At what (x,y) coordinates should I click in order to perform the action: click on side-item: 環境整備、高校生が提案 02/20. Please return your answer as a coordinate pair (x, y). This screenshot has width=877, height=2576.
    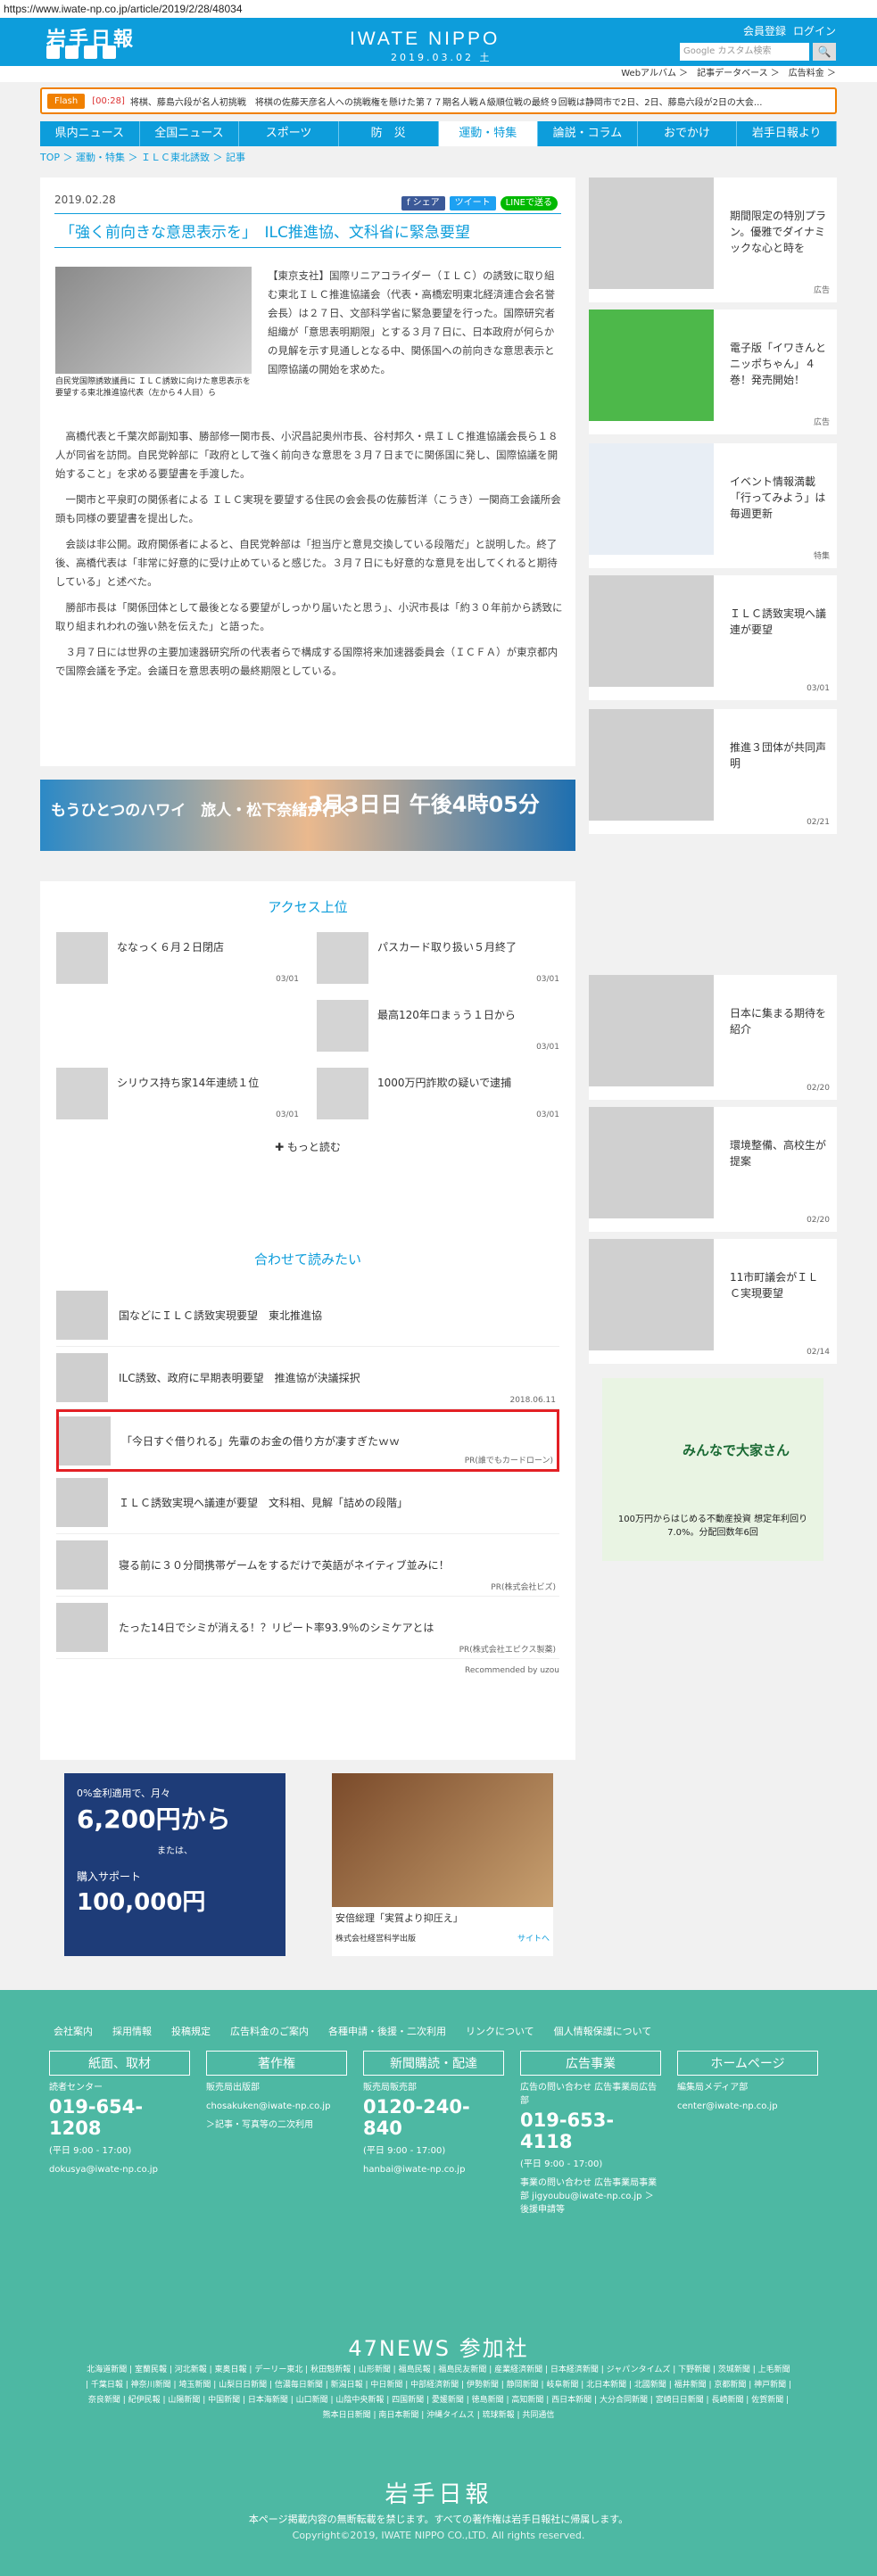
    Looking at the image, I should click on (713, 1170).